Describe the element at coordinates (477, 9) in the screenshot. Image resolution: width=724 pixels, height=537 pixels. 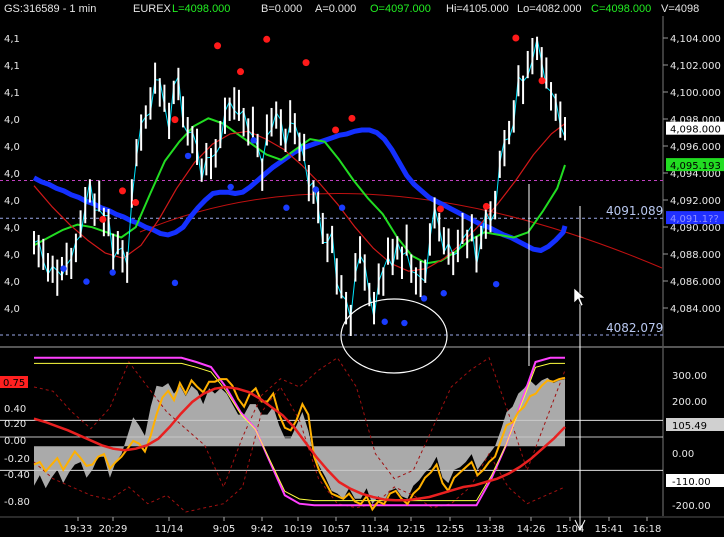
I see `header-high: Hi=4105.000` at that location.